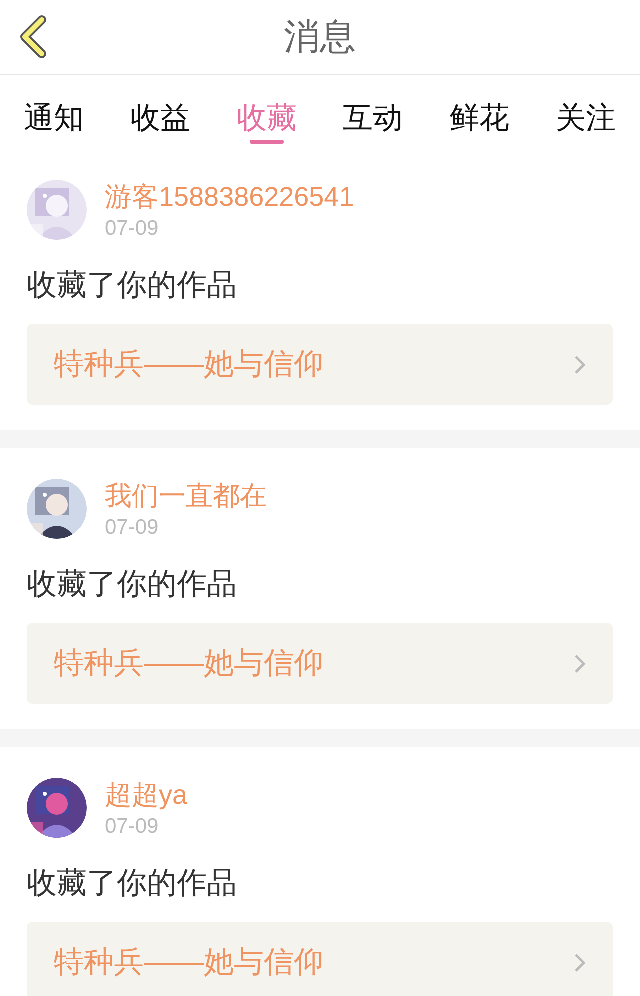  I want to click on user-name: 游客1588386226541, so click(229, 197).